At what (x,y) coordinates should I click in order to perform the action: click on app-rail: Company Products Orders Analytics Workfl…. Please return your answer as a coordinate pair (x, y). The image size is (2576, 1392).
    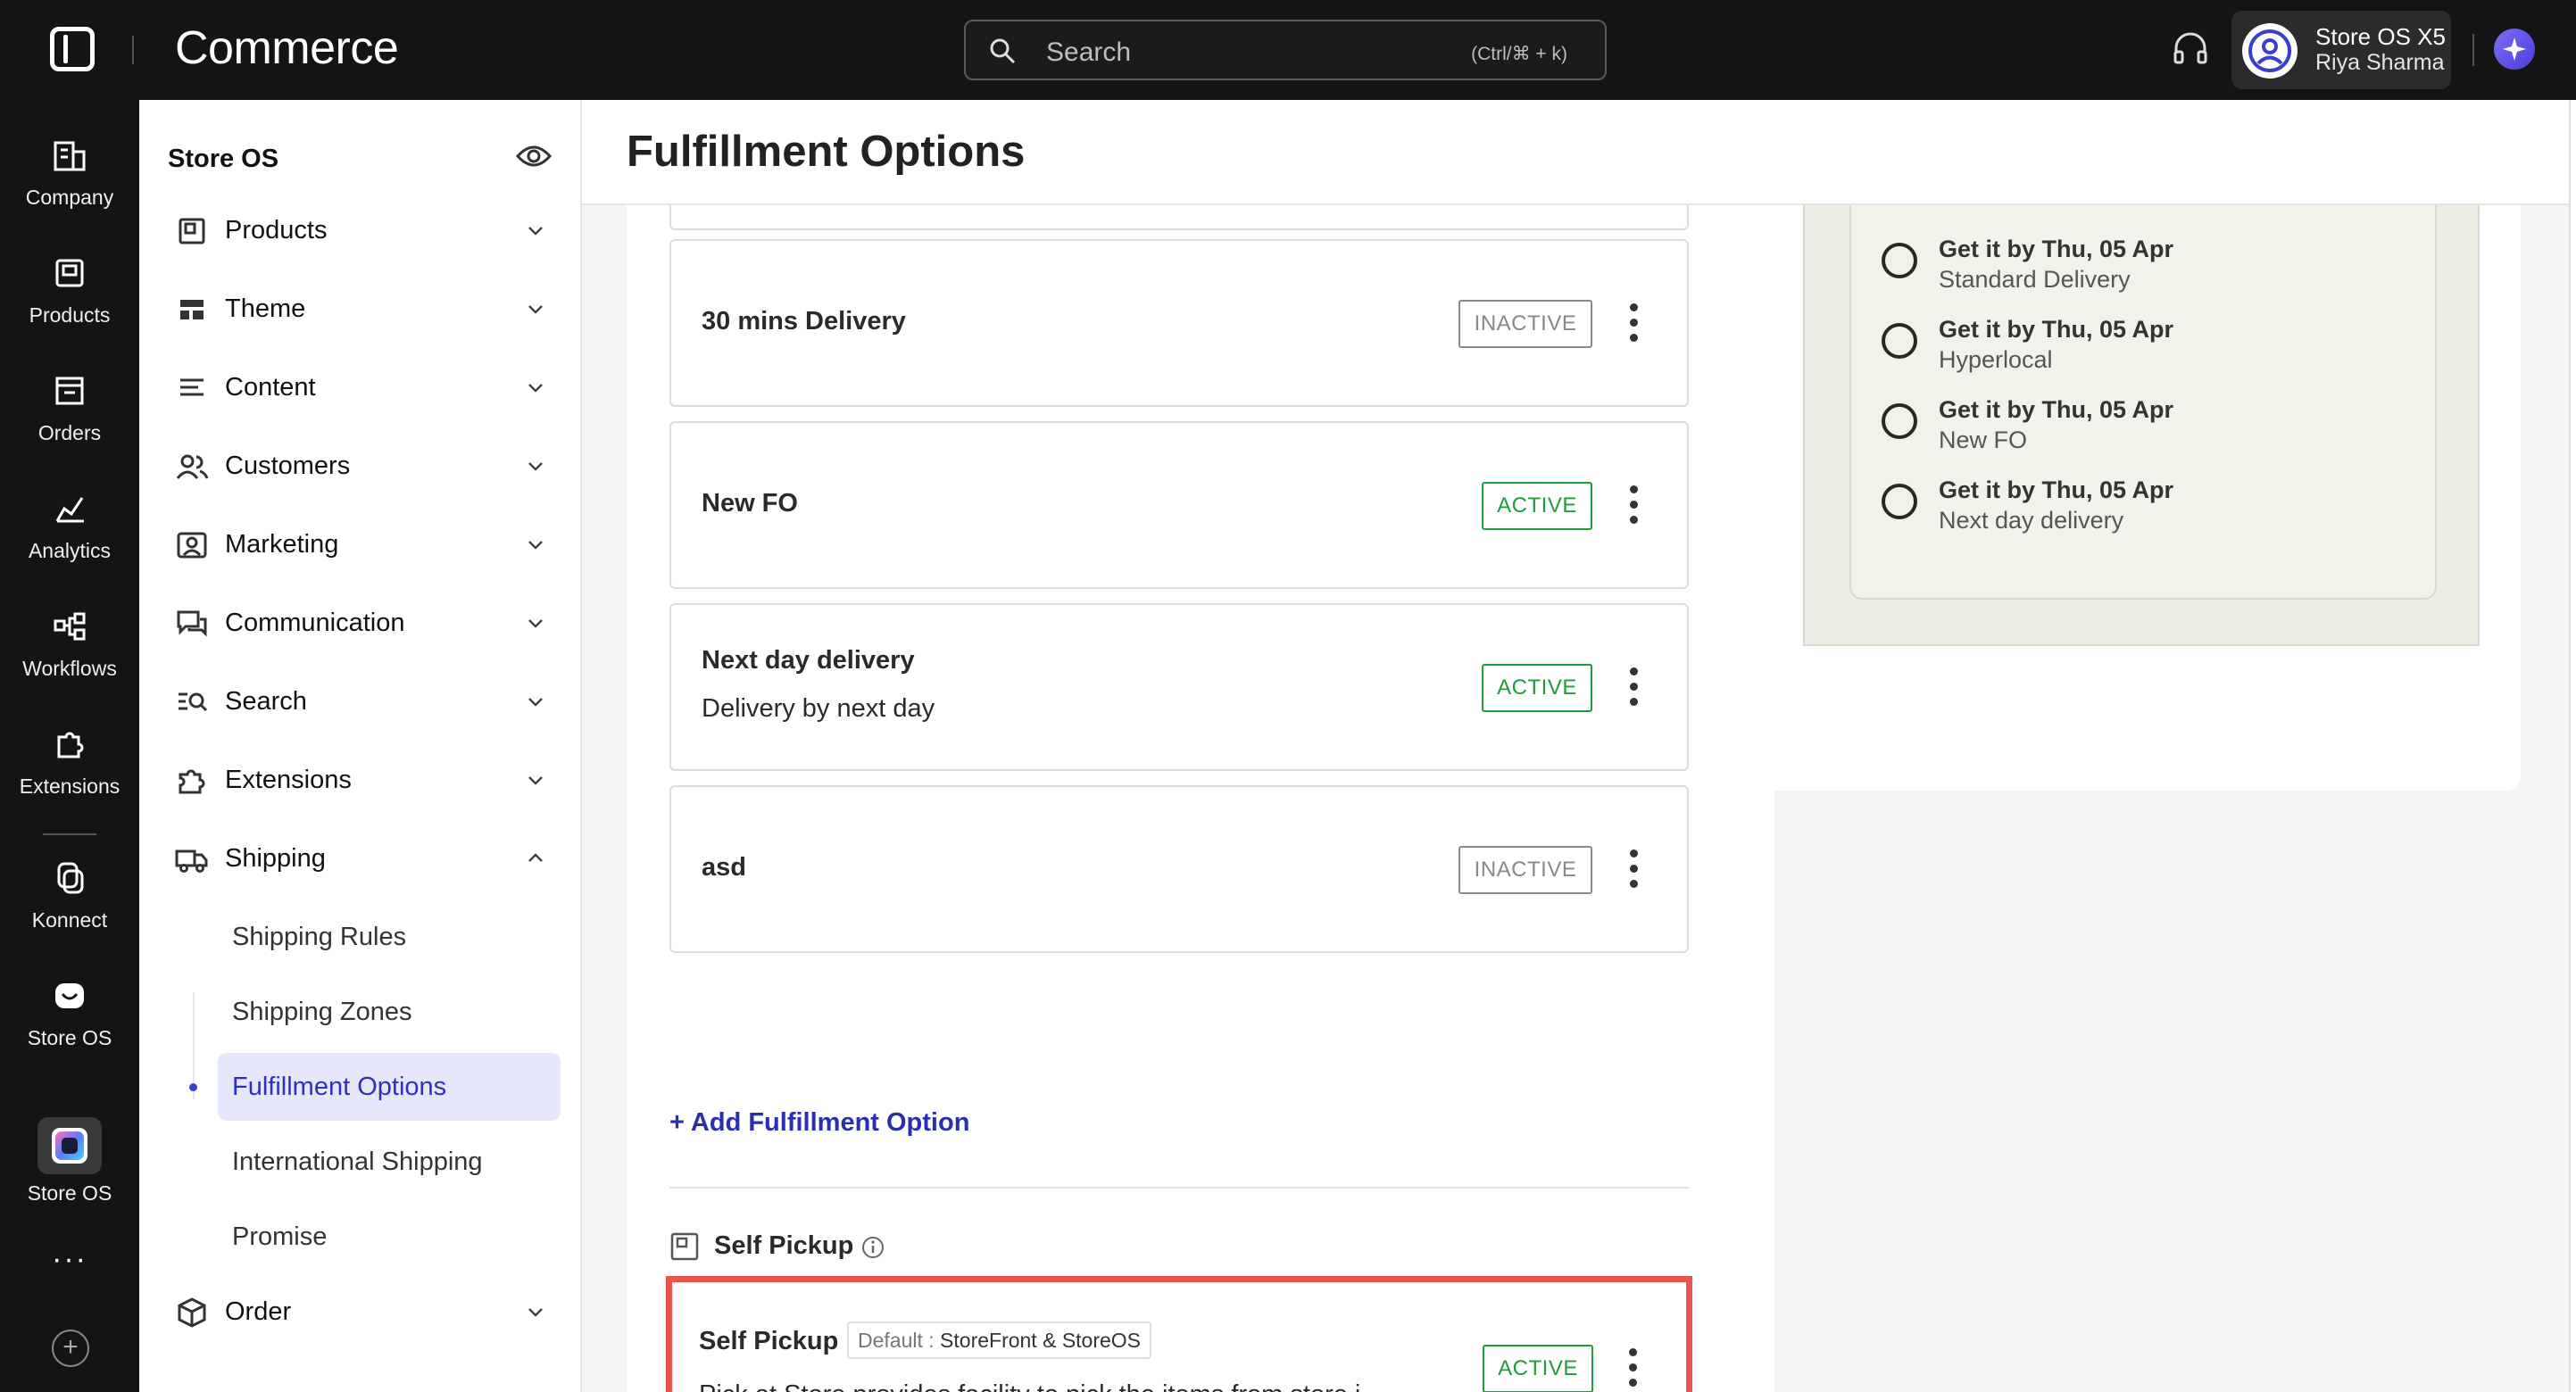
    Looking at the image, I should click on (69, 746).